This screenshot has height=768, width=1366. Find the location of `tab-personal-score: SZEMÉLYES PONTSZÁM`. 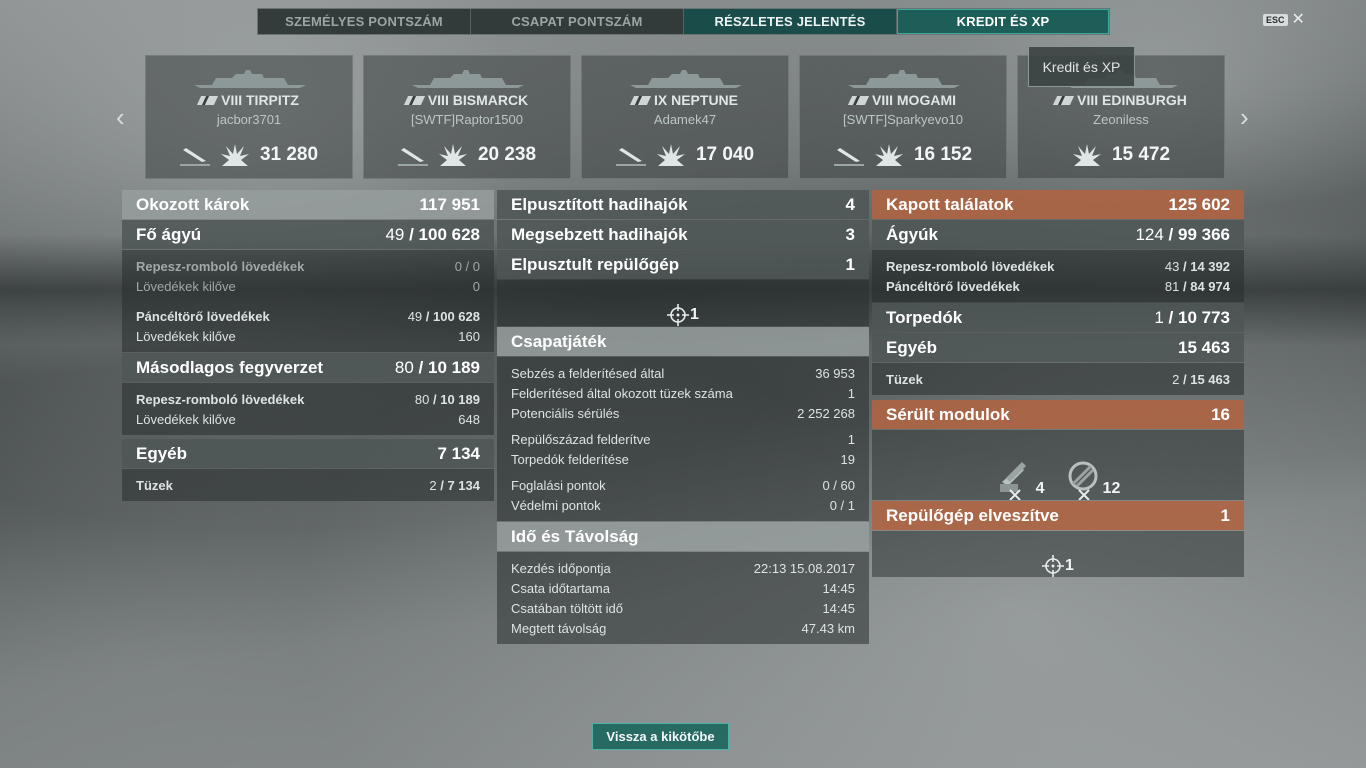

tab-personal-score: SZEMÉLYES PONTSZÁM is located at coordinates (364, 21).